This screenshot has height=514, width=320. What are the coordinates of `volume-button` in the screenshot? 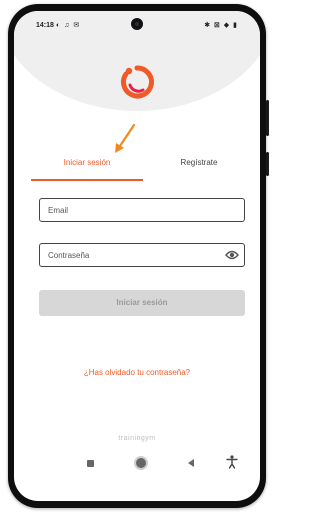 It's located at (267, 118).